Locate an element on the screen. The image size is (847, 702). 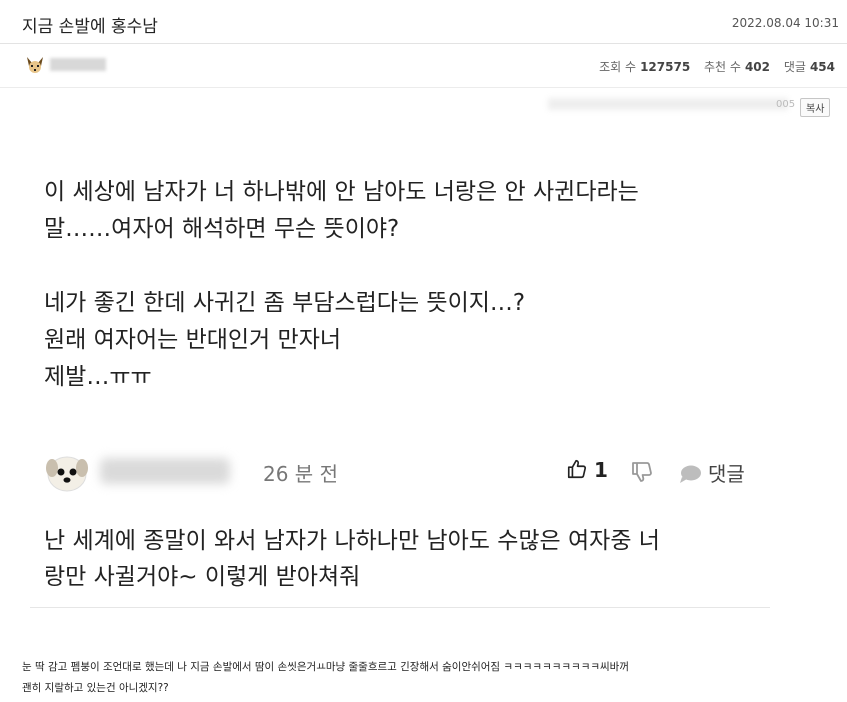
url-suffix: 005 is located at coordinates (786, 104).